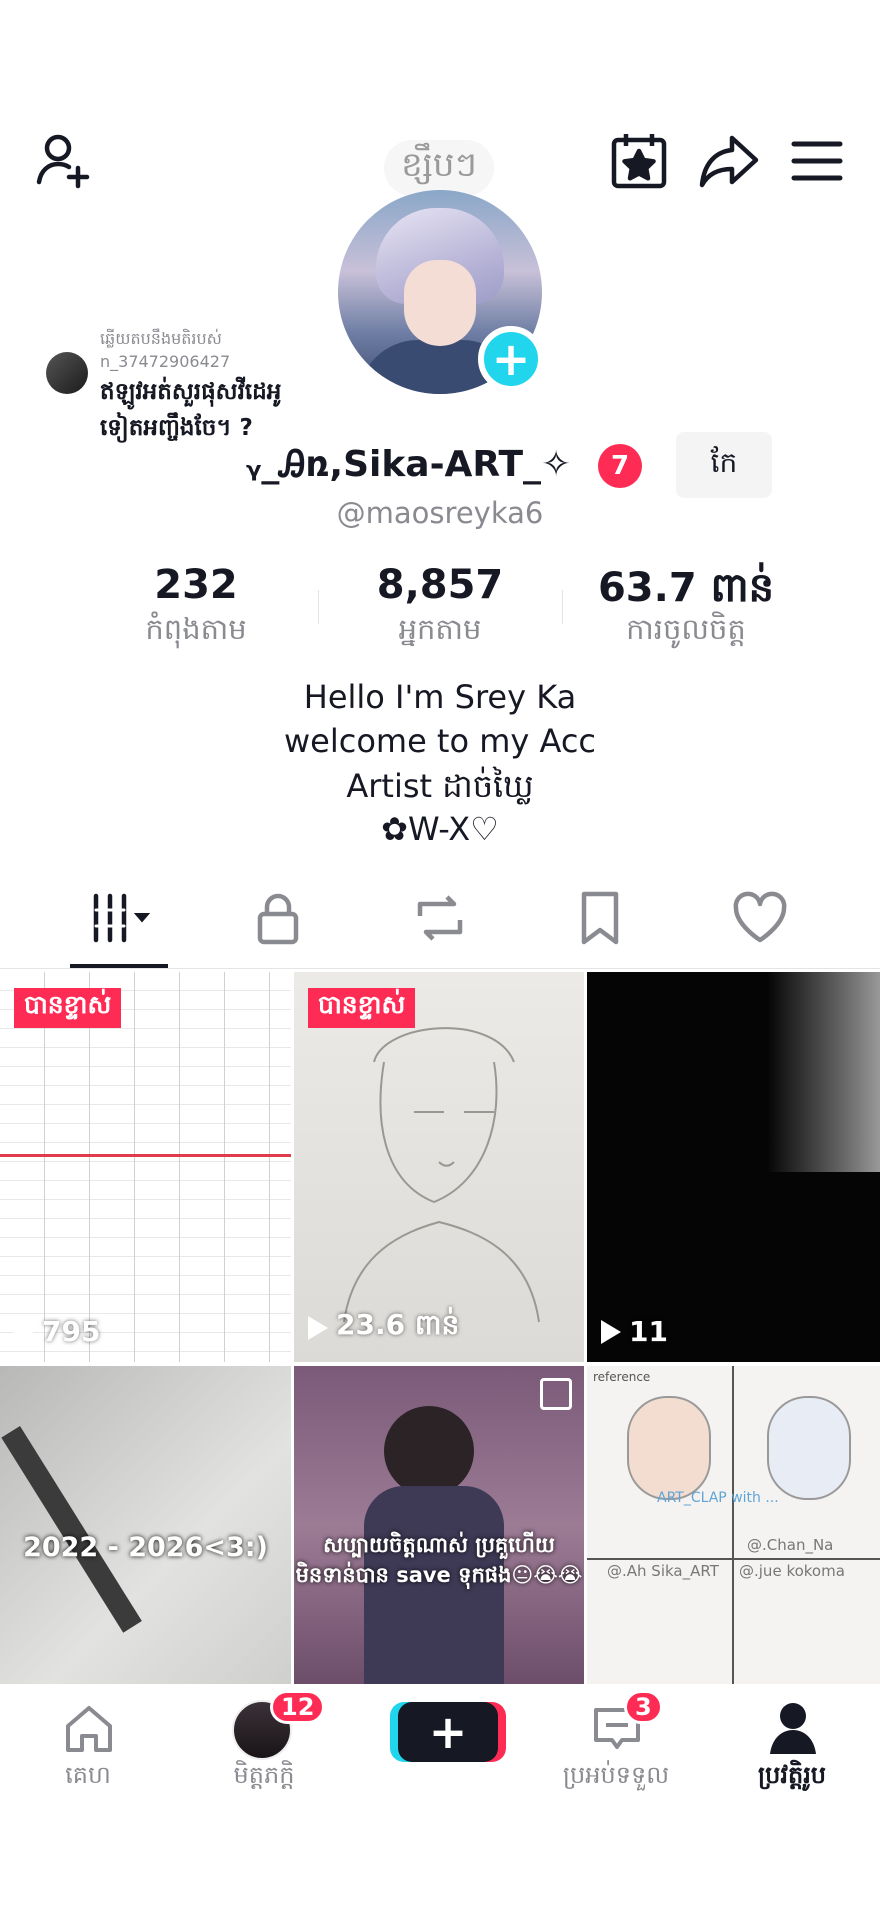  What do you see at coordinates (398, 1324) in the screenshot?
I see `view-count-text: 23.6 ពាន់` at bounding box center [398, 1324].